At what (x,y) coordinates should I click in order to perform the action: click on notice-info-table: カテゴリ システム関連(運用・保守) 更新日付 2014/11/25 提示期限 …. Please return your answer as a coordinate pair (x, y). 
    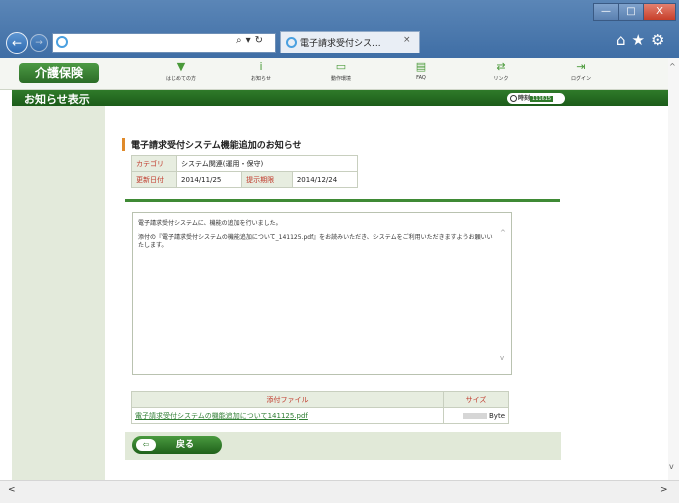
    Looking at the image, I should click on (245, 171).